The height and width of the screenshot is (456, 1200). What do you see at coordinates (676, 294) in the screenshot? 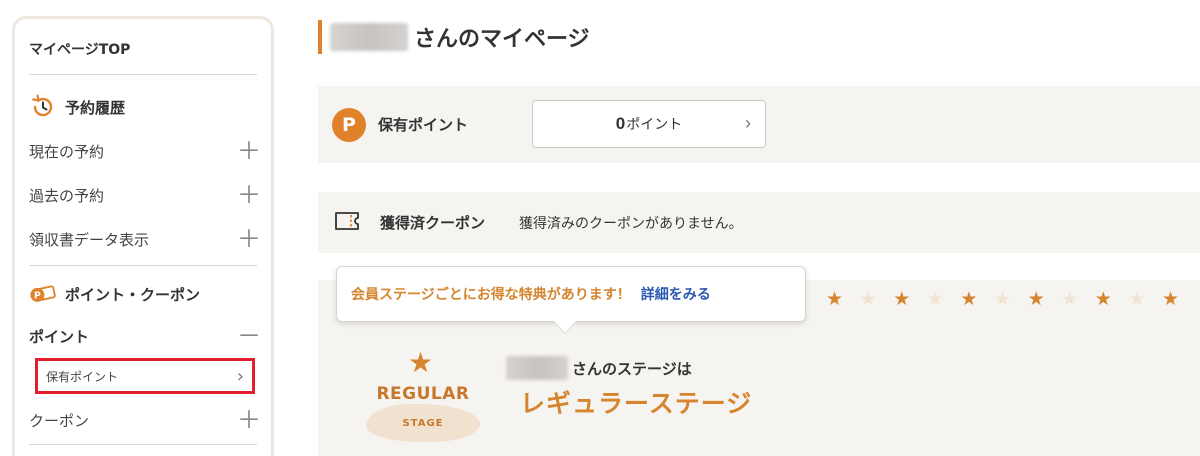
I see `see-details-link: 詳細をみる` at bounding box center [676, 294].